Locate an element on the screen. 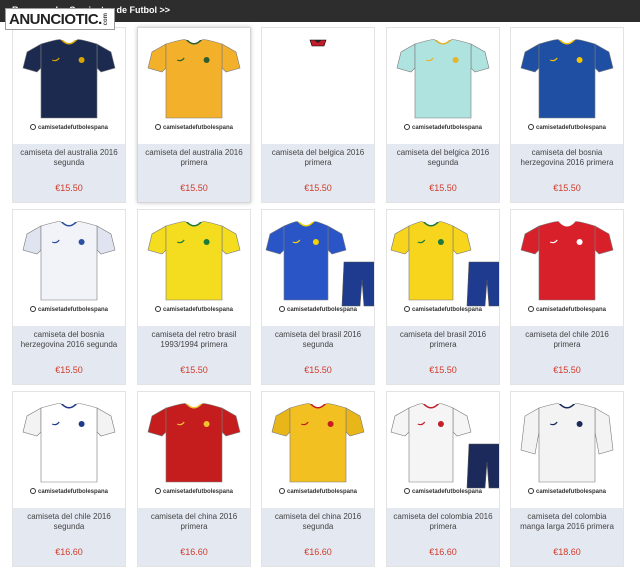  product-name: camiseta del belgica 2016 primera is located at coordinates (318, 157).